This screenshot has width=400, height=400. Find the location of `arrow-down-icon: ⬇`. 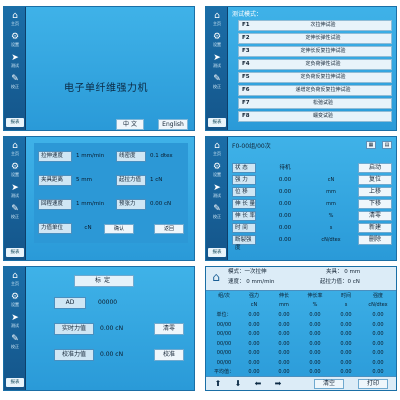

arrow-down-icon: ⬇ is located at coordinates (238, 384).